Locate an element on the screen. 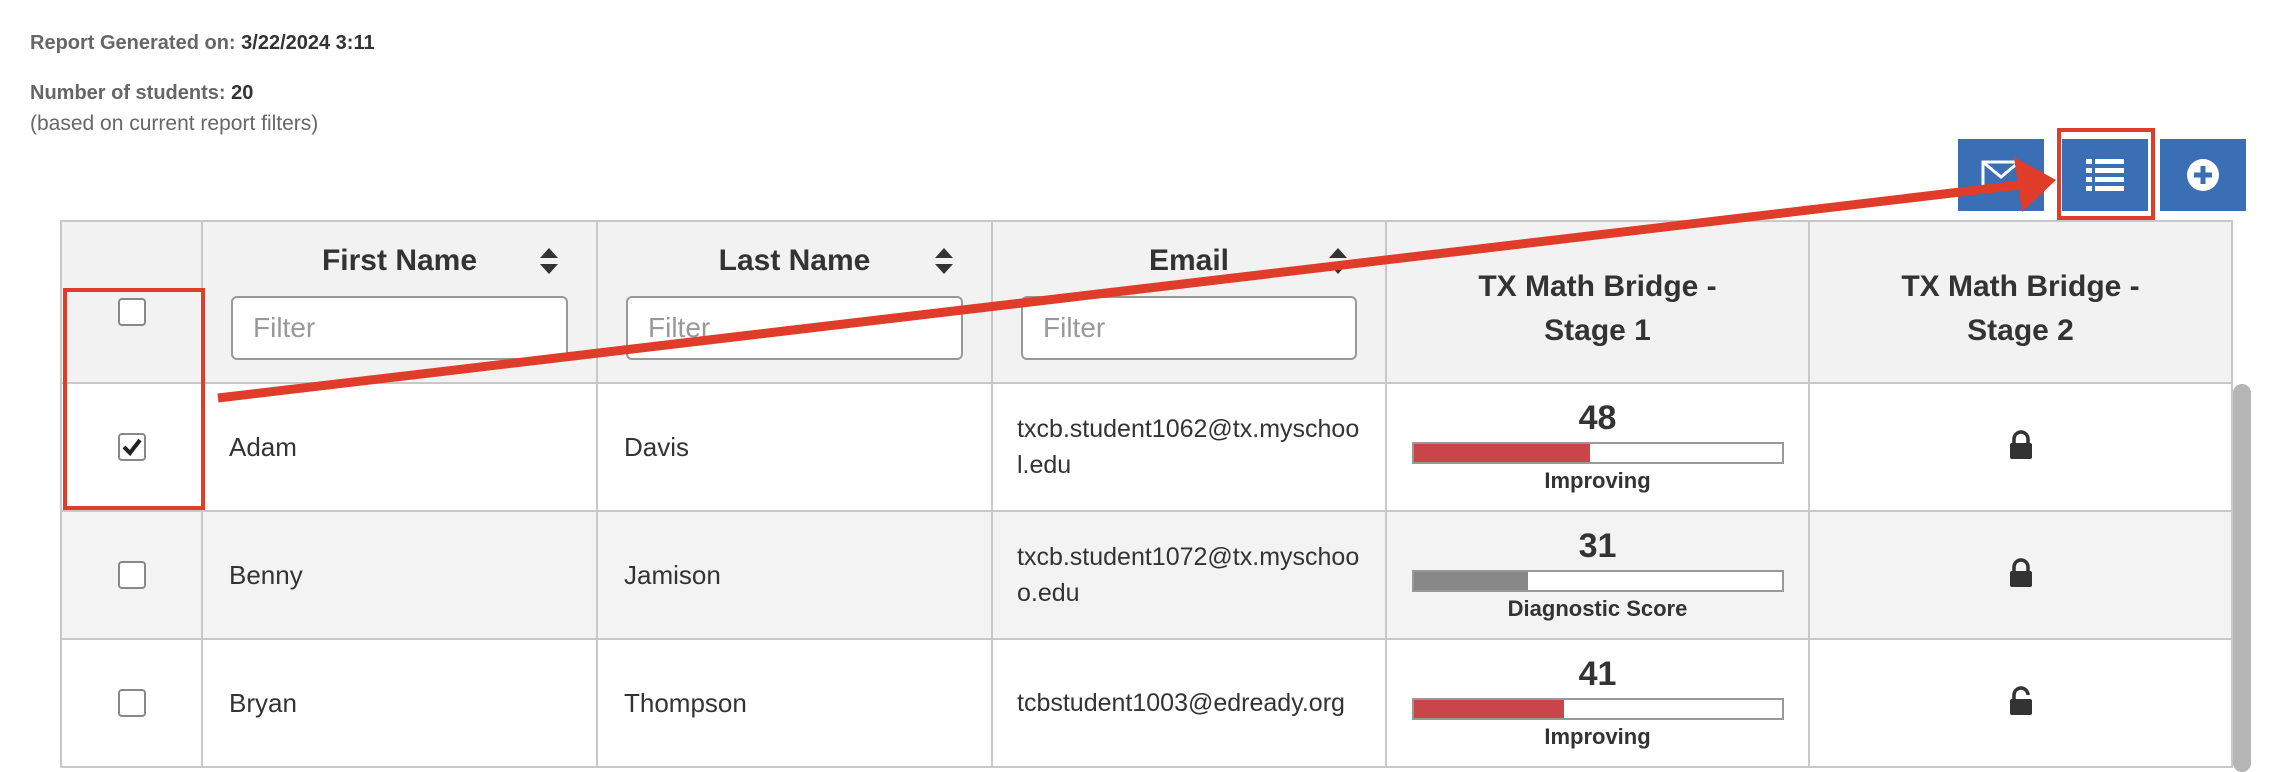  last-name-cell: Davis is located at coordinates (794, 447).